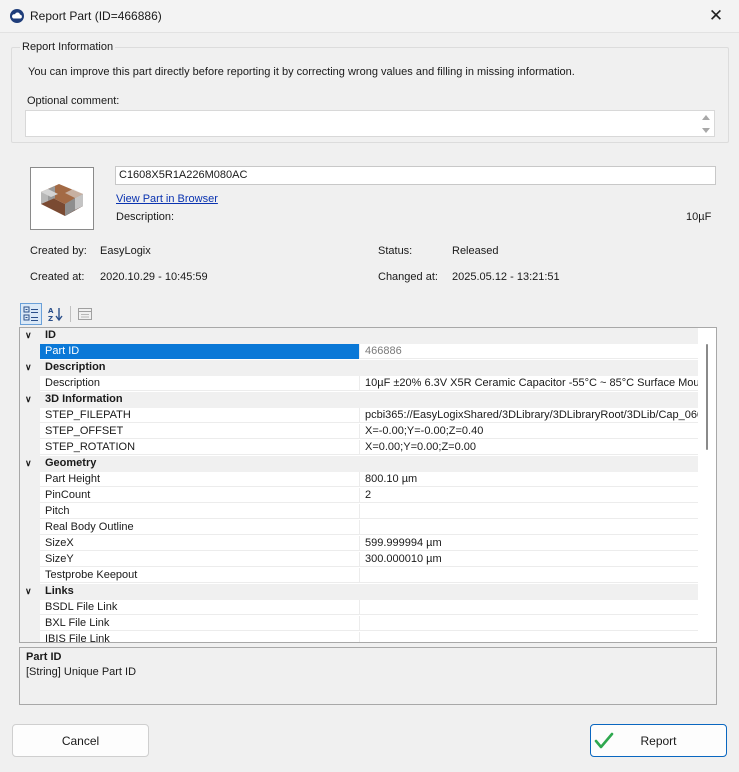 The width and height of the screenshot is (739, 772). I want to click on property-name: BSDL File Link, so click(199, 607).